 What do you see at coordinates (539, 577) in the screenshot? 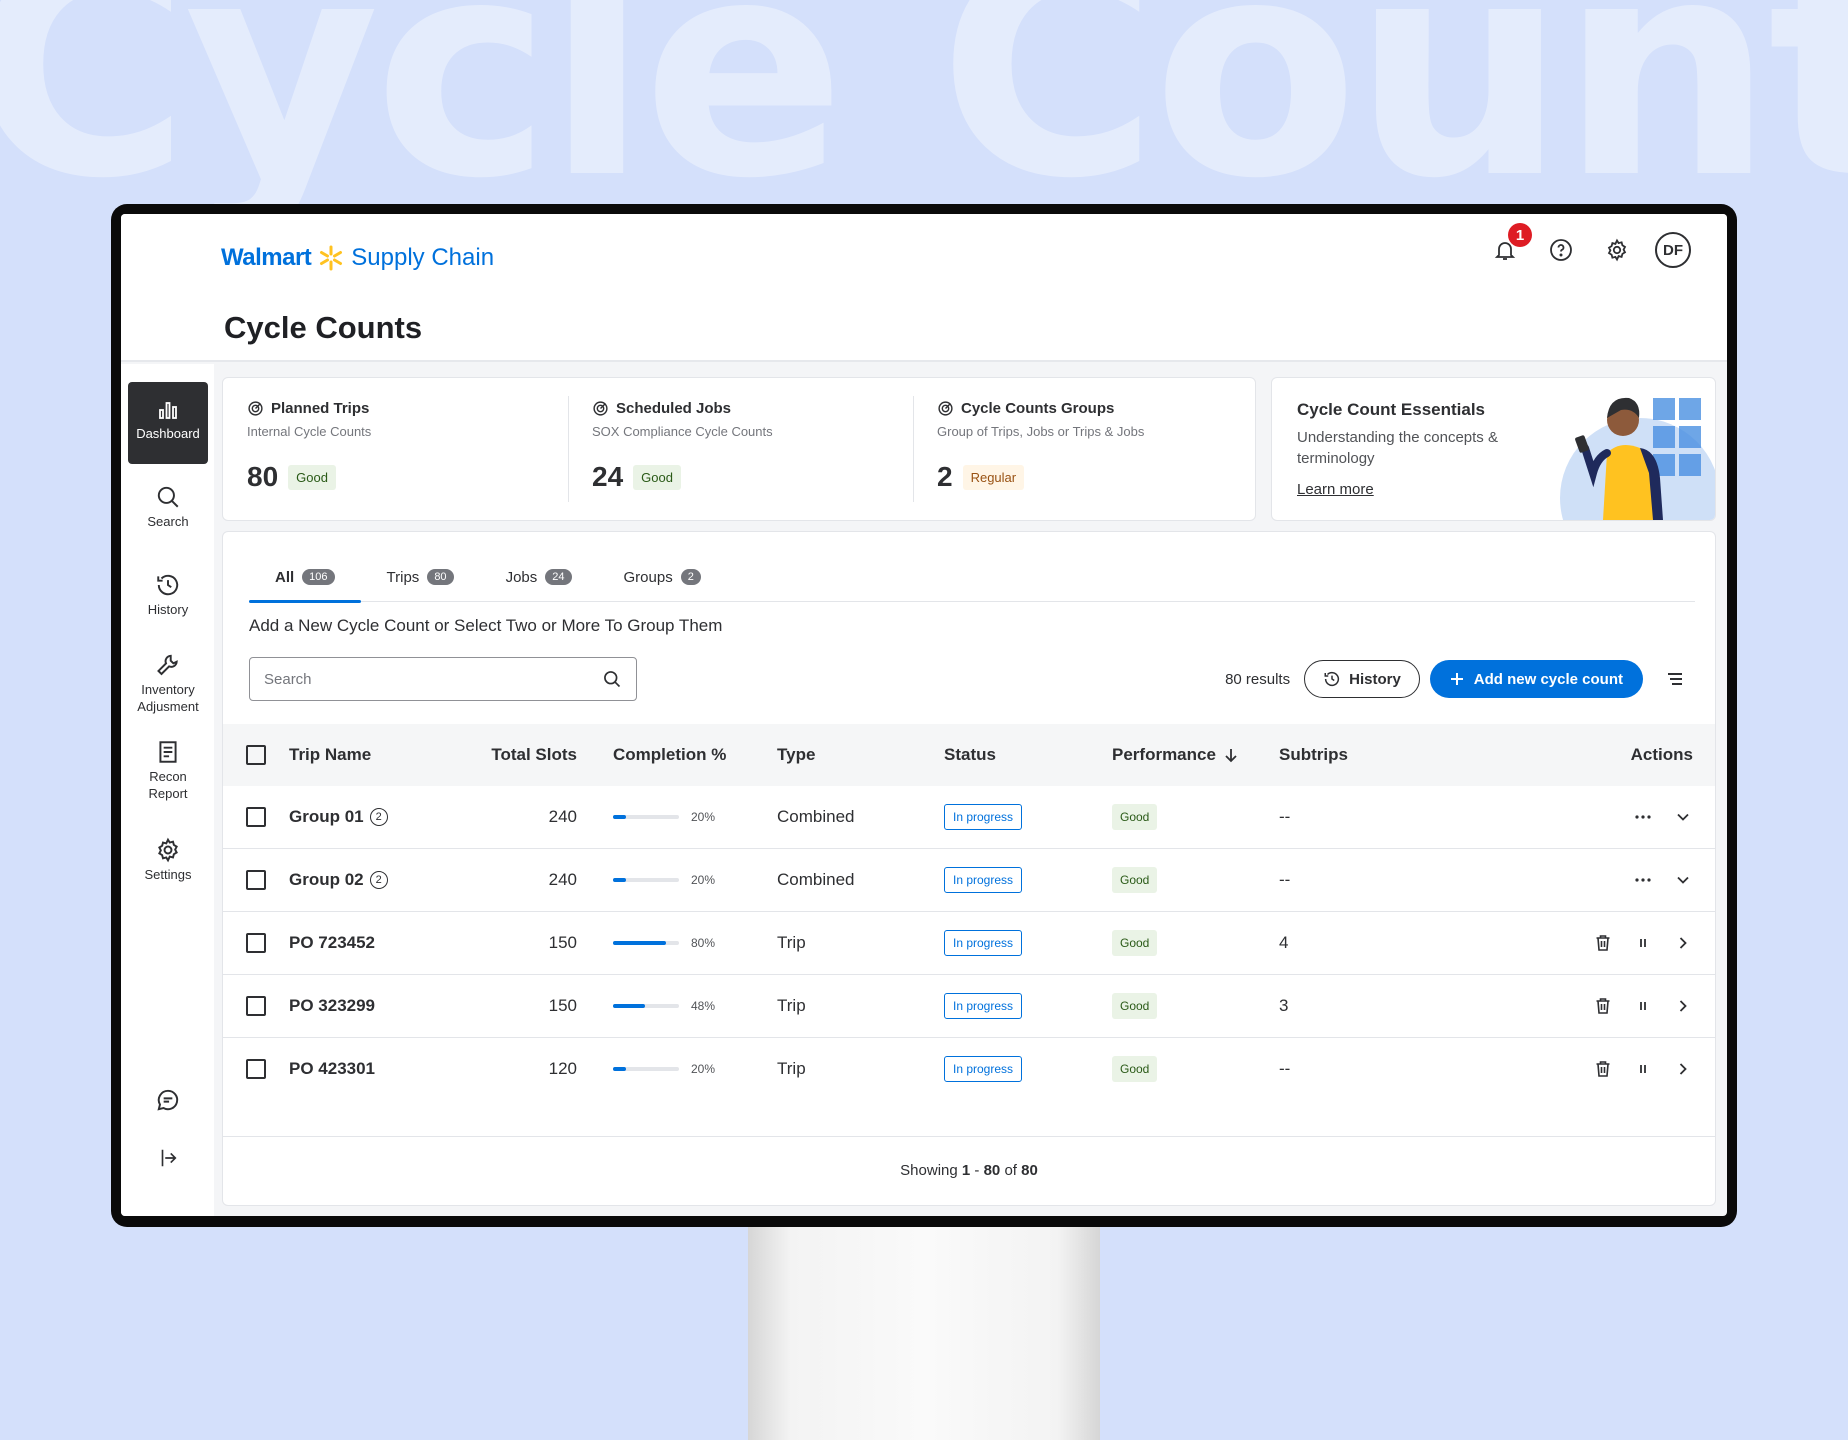
I see `tab-jobs: Jobs 24` at bounding box center [539, 577].